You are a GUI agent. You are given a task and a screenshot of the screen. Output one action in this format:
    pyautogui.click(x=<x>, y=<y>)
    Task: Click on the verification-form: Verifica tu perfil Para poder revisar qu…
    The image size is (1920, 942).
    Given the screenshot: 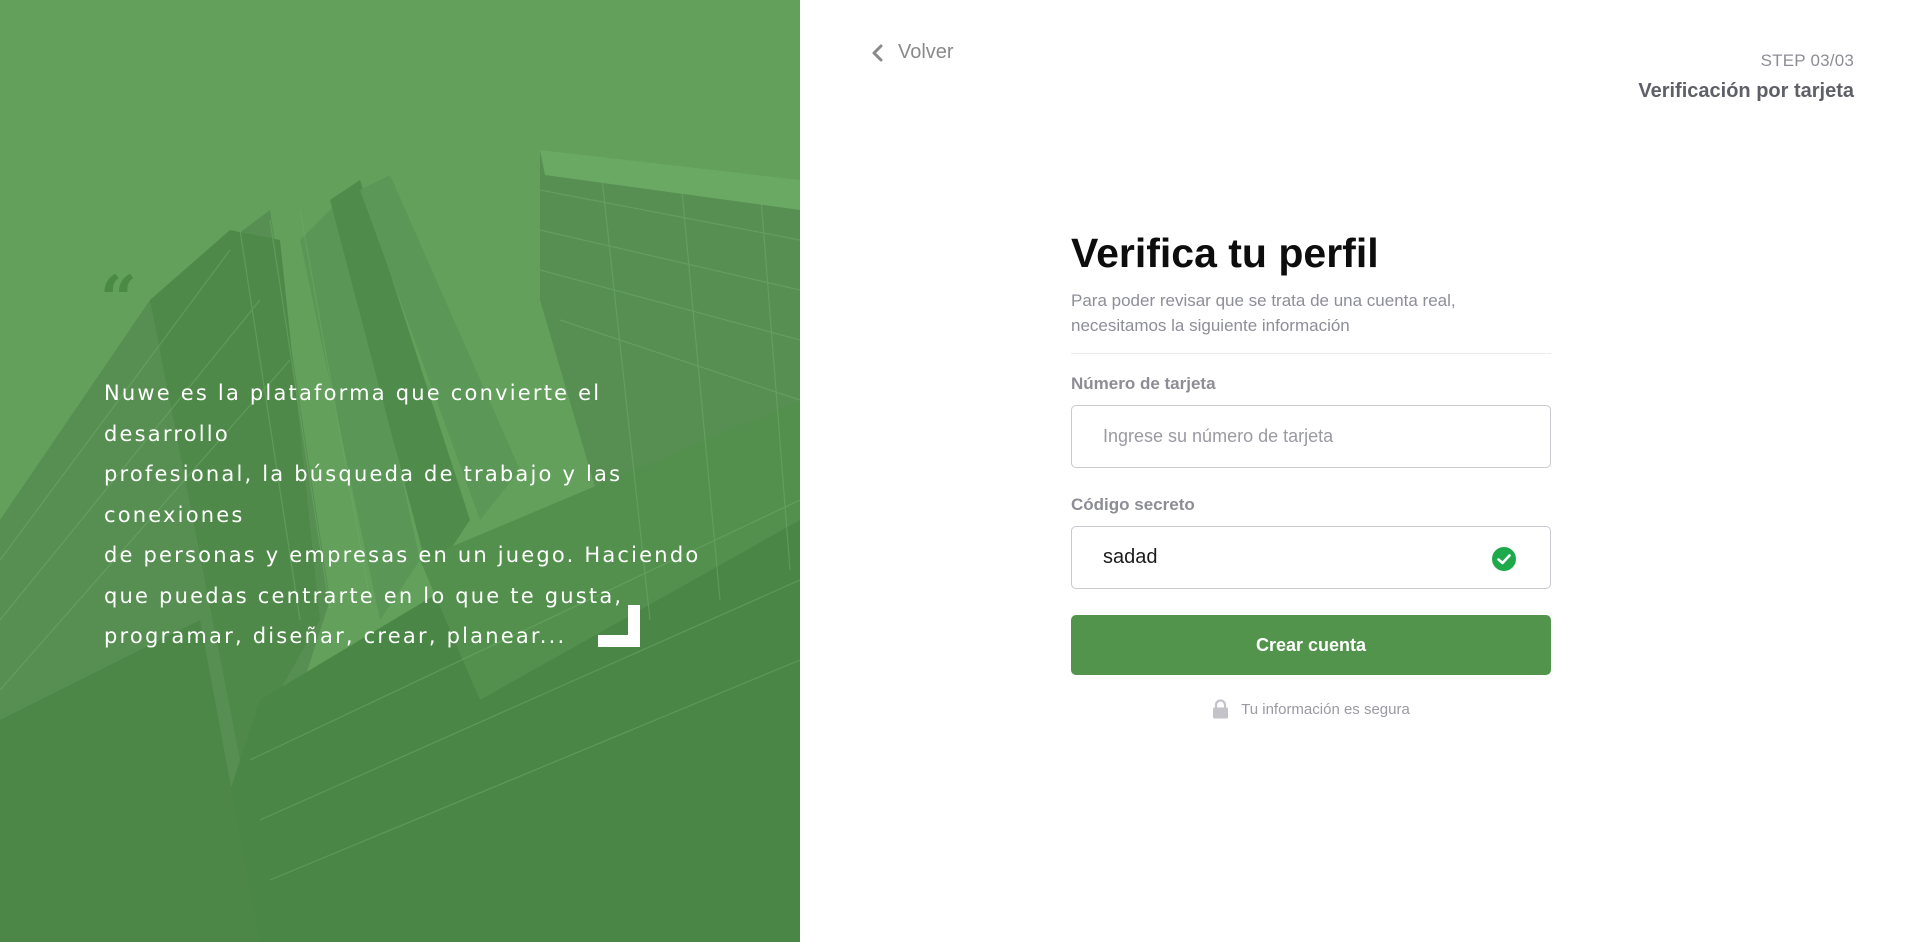 What is the action you would take?
    pyautogui.click(x=1311, y=473)
    